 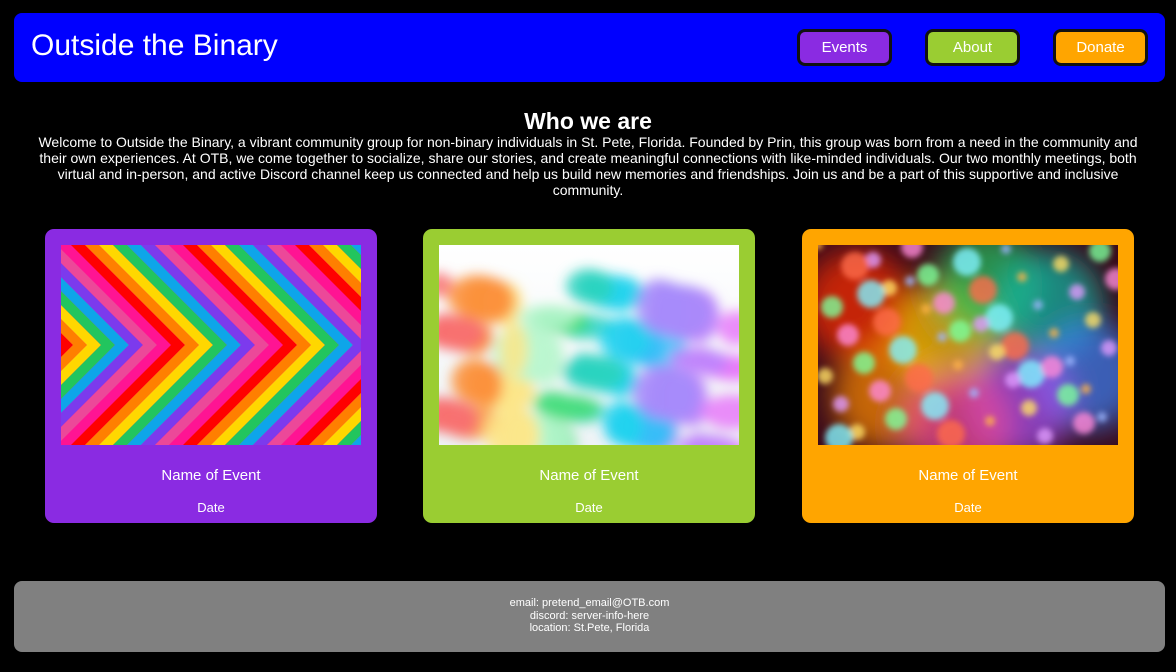 What do you see at coordinates (211, 345) in the screenshot?
I see `event-image-rainbow-stripes` at bounding box center [211, 345].